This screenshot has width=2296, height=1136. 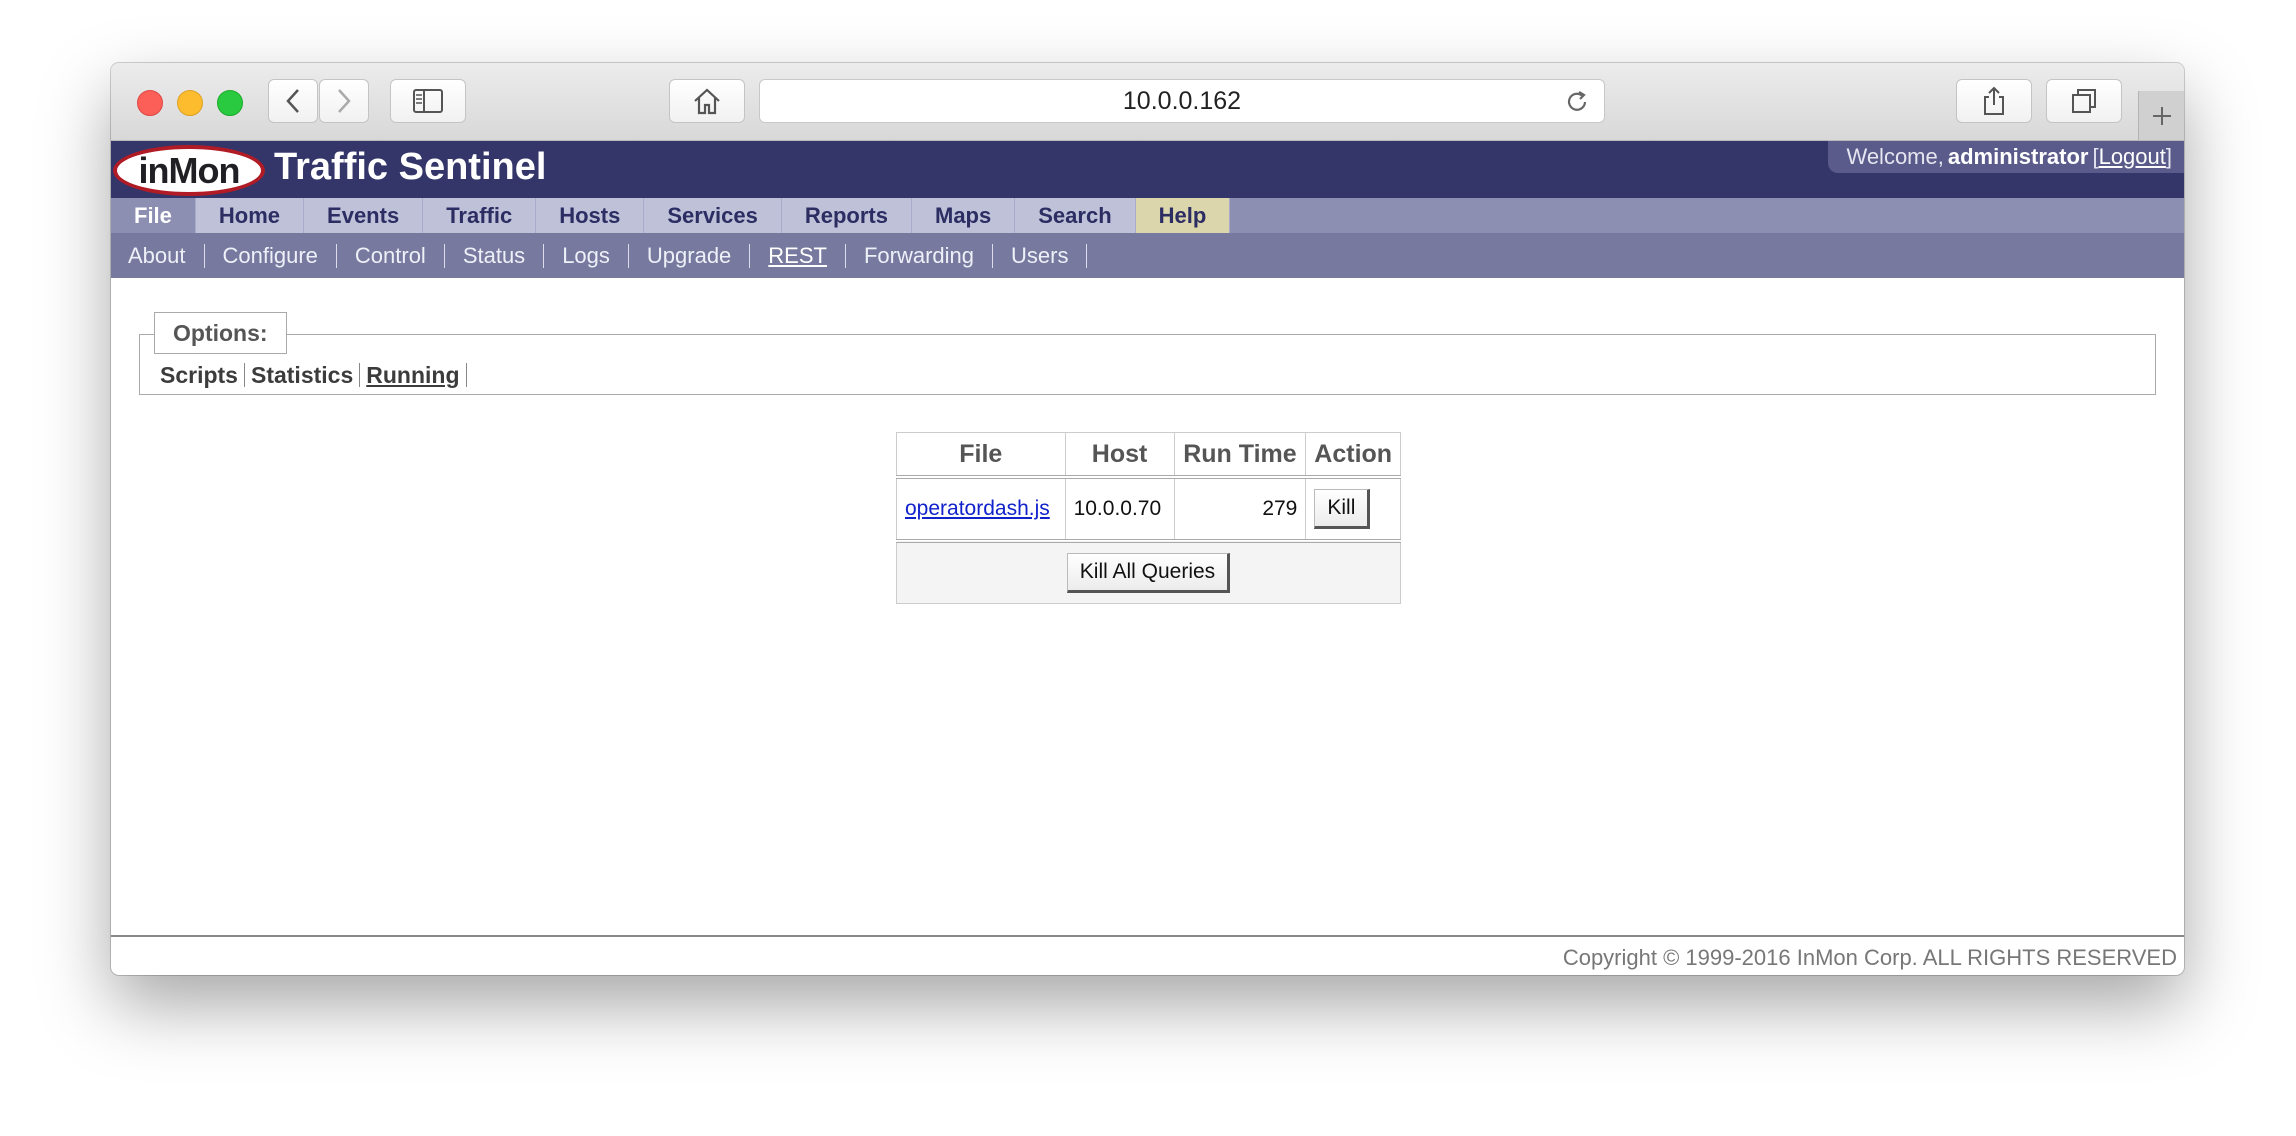 I want to click on zoom-window-button, so click(x=230, y=103).